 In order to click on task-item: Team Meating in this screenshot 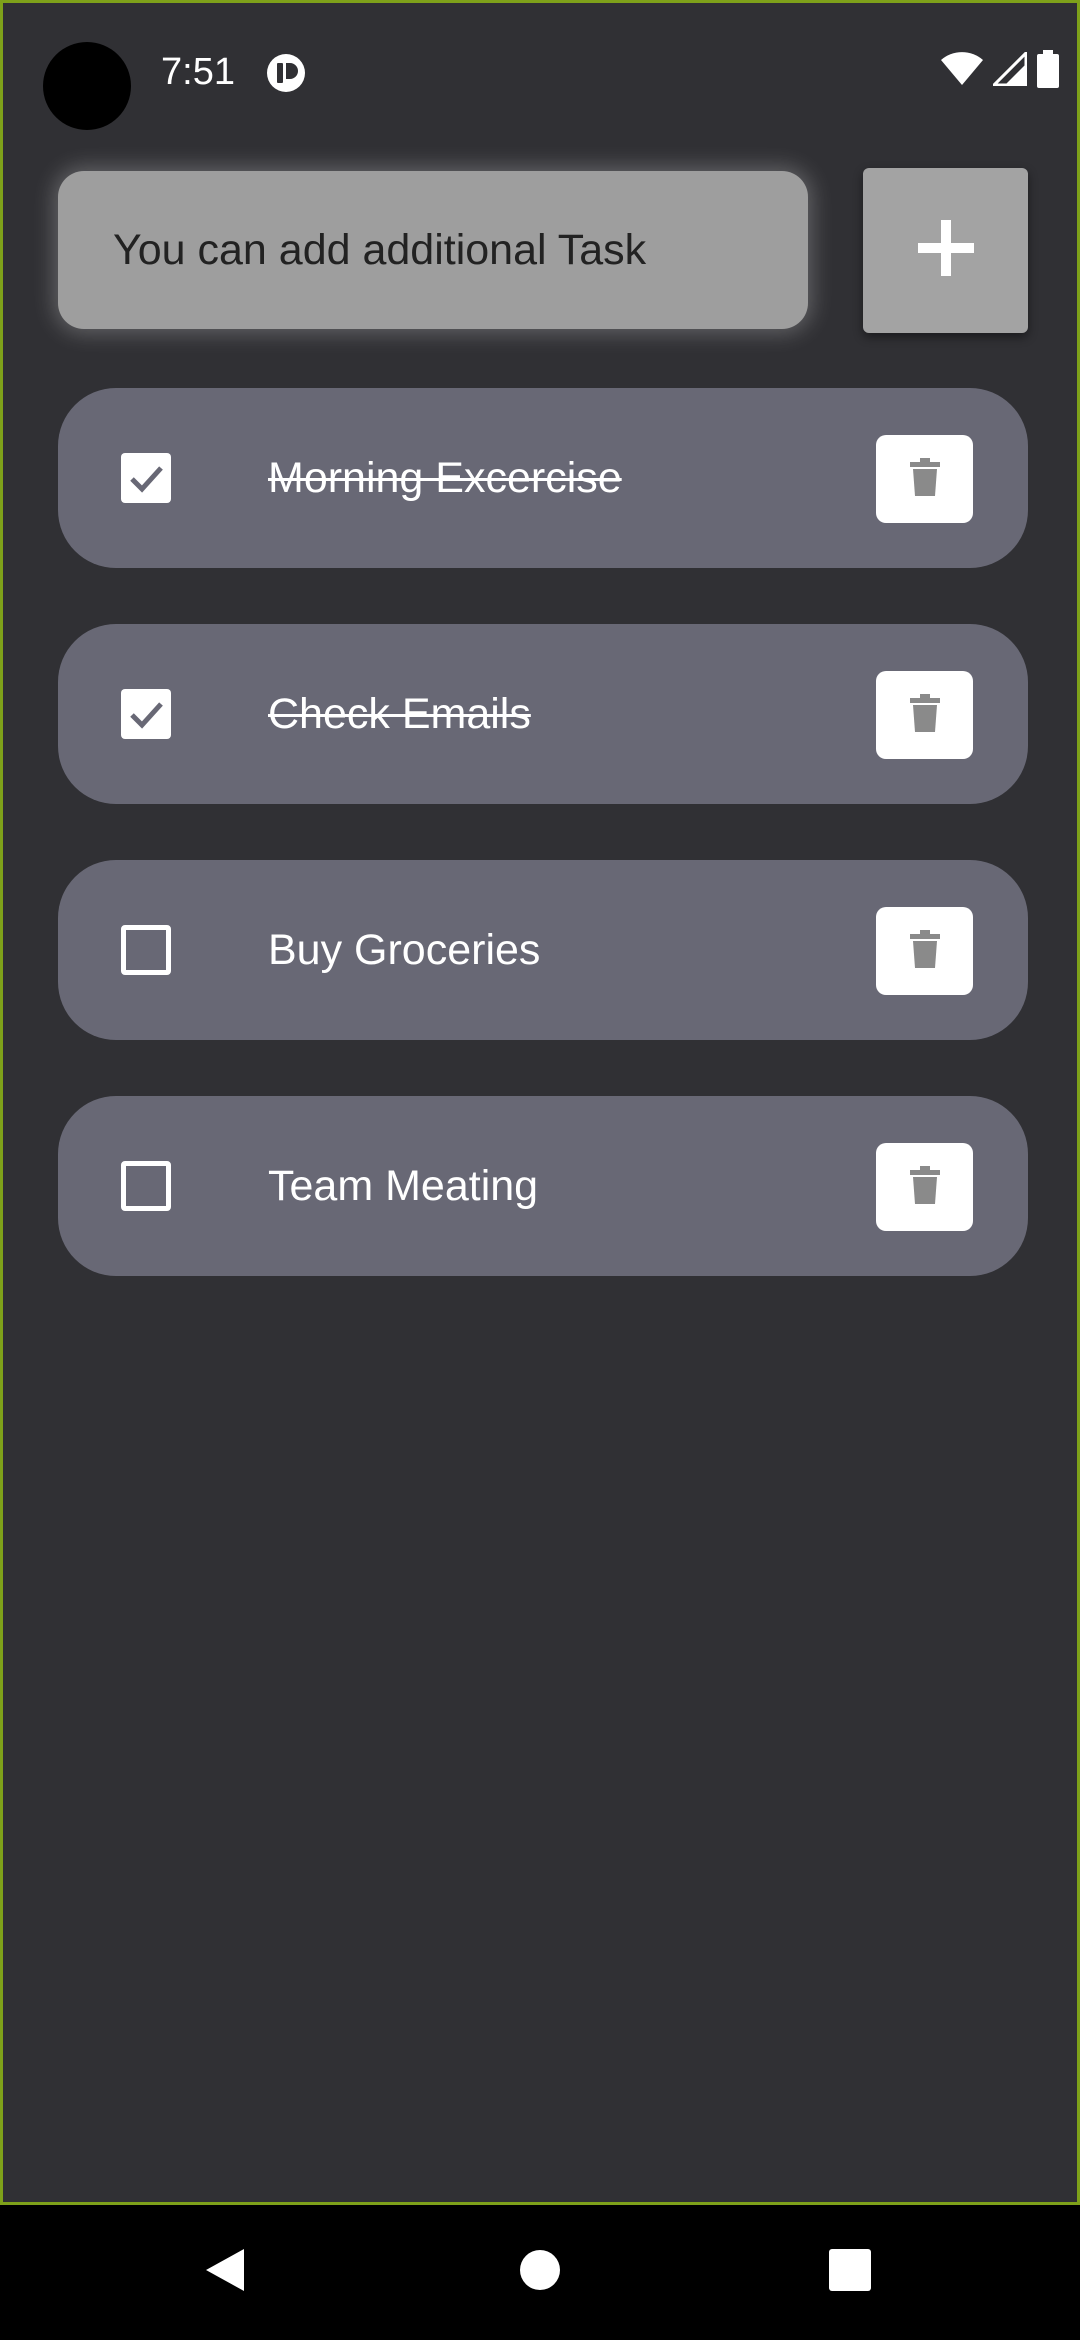, I will do `click(543, 1186)`.